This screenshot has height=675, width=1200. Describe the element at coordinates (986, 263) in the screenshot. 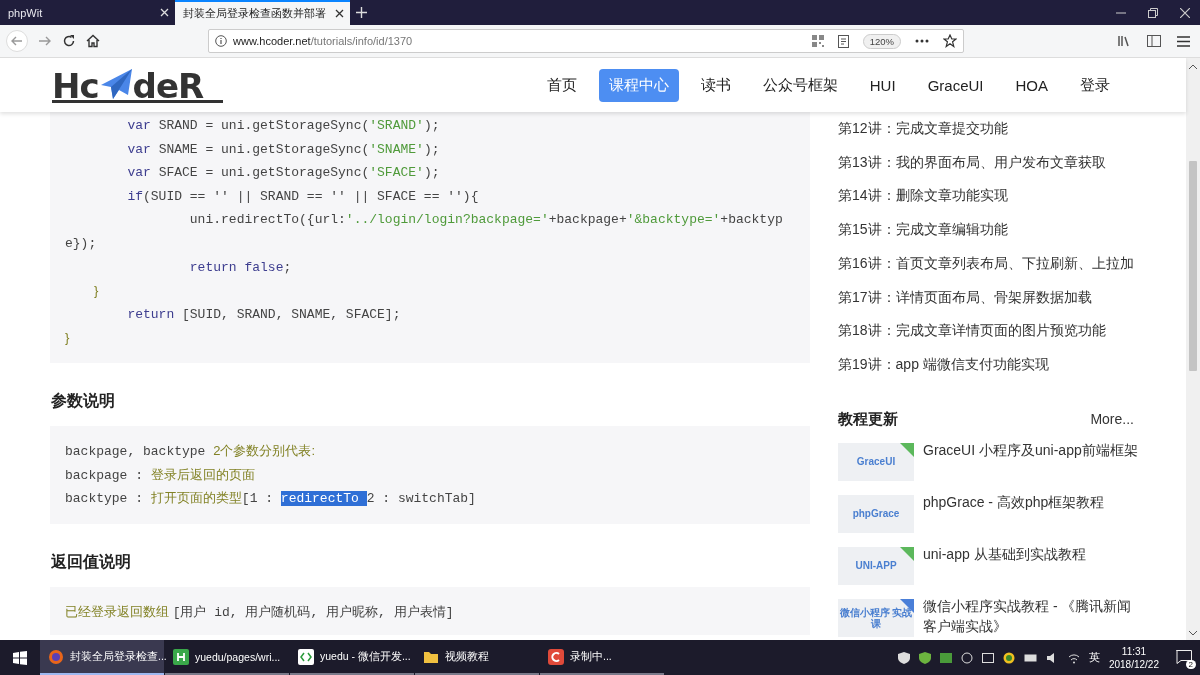

I see `lecture-link: 第16讲：首页文章列表布局、下拉刷新、上拉加` at that location.